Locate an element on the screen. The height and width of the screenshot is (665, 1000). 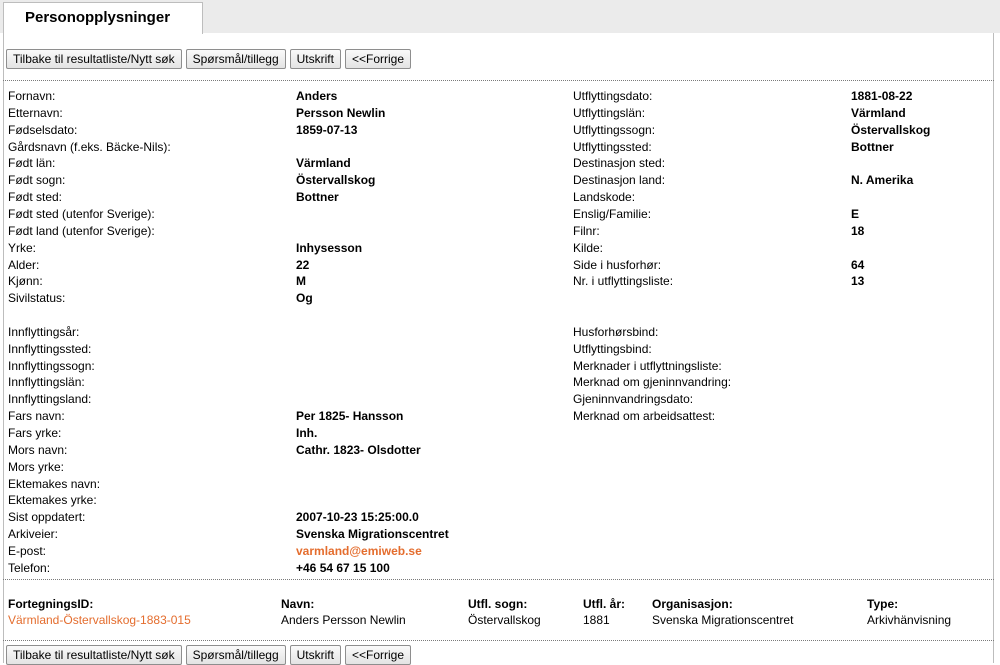
field-label: Etternavn: is located at coordinates (35, 113).